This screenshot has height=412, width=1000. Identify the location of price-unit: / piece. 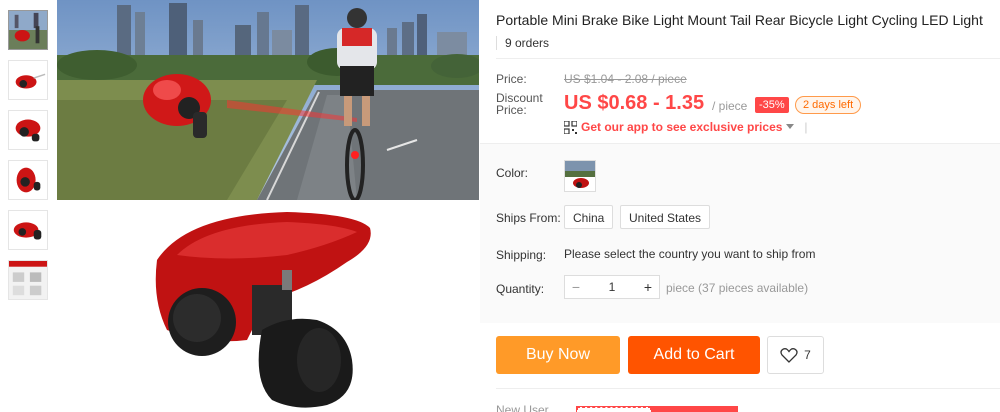
(730, 106).